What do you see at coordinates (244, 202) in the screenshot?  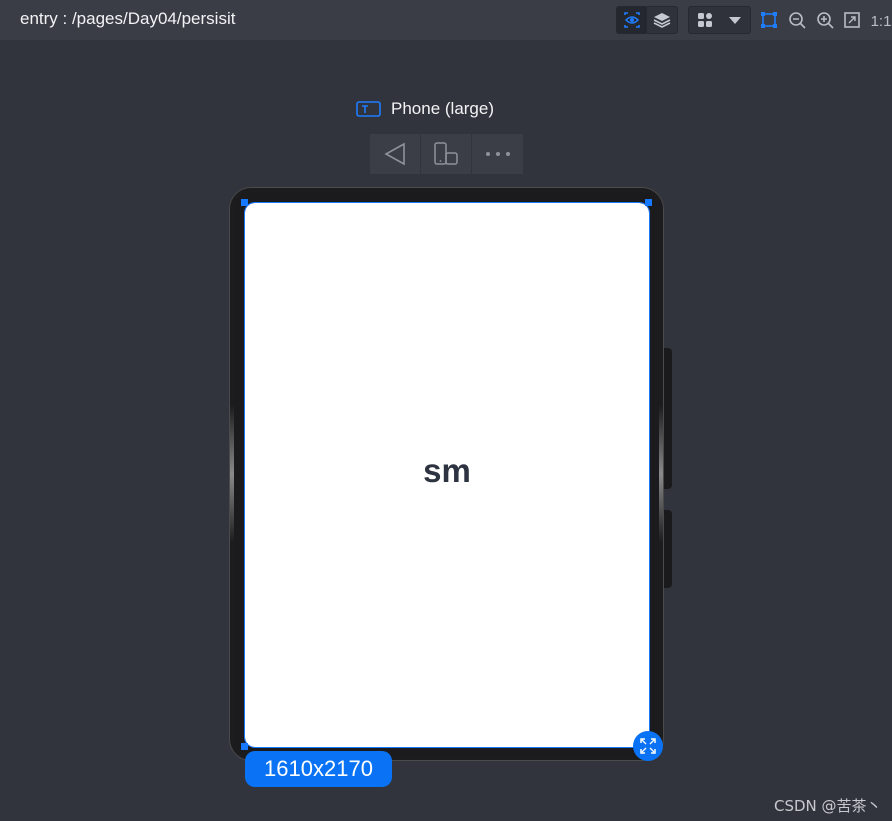 I see `resize-handle-top-left` at bounding box center [244, 202].